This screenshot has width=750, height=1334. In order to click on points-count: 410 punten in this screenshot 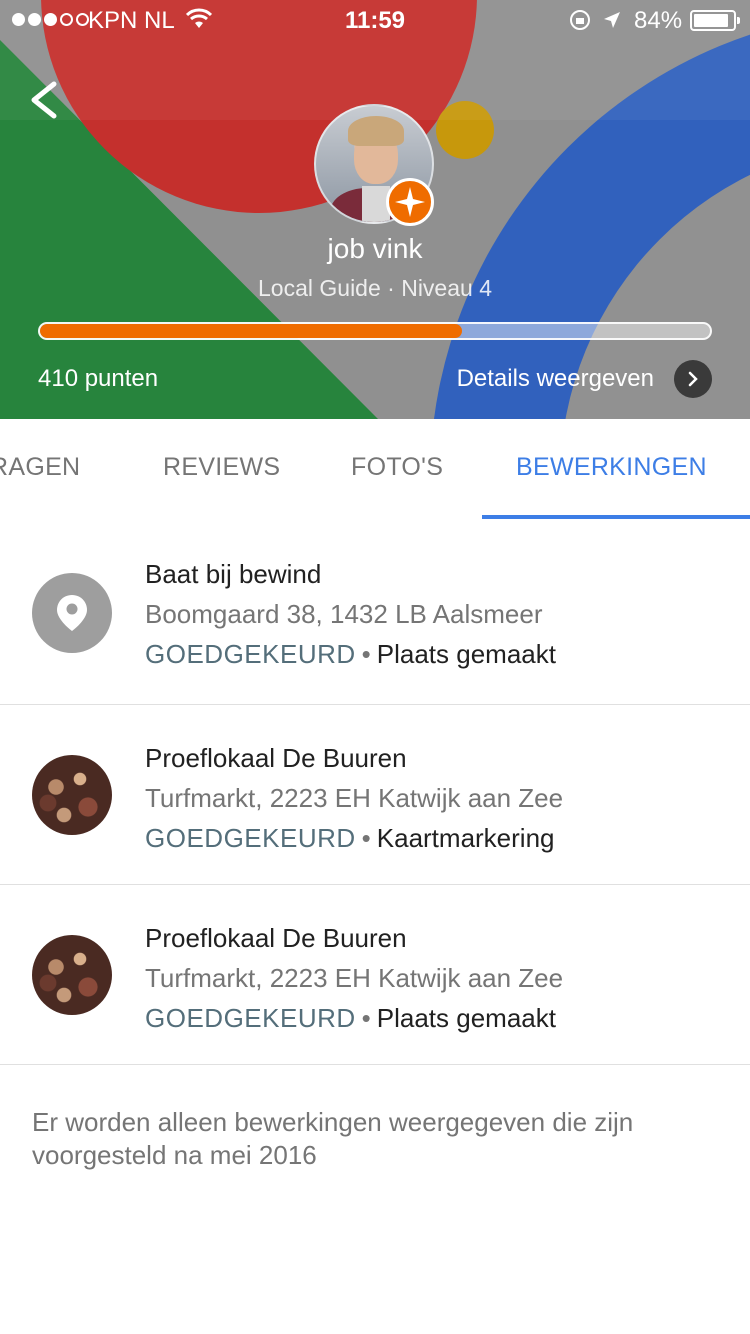, I will do `click(98, 378)`.